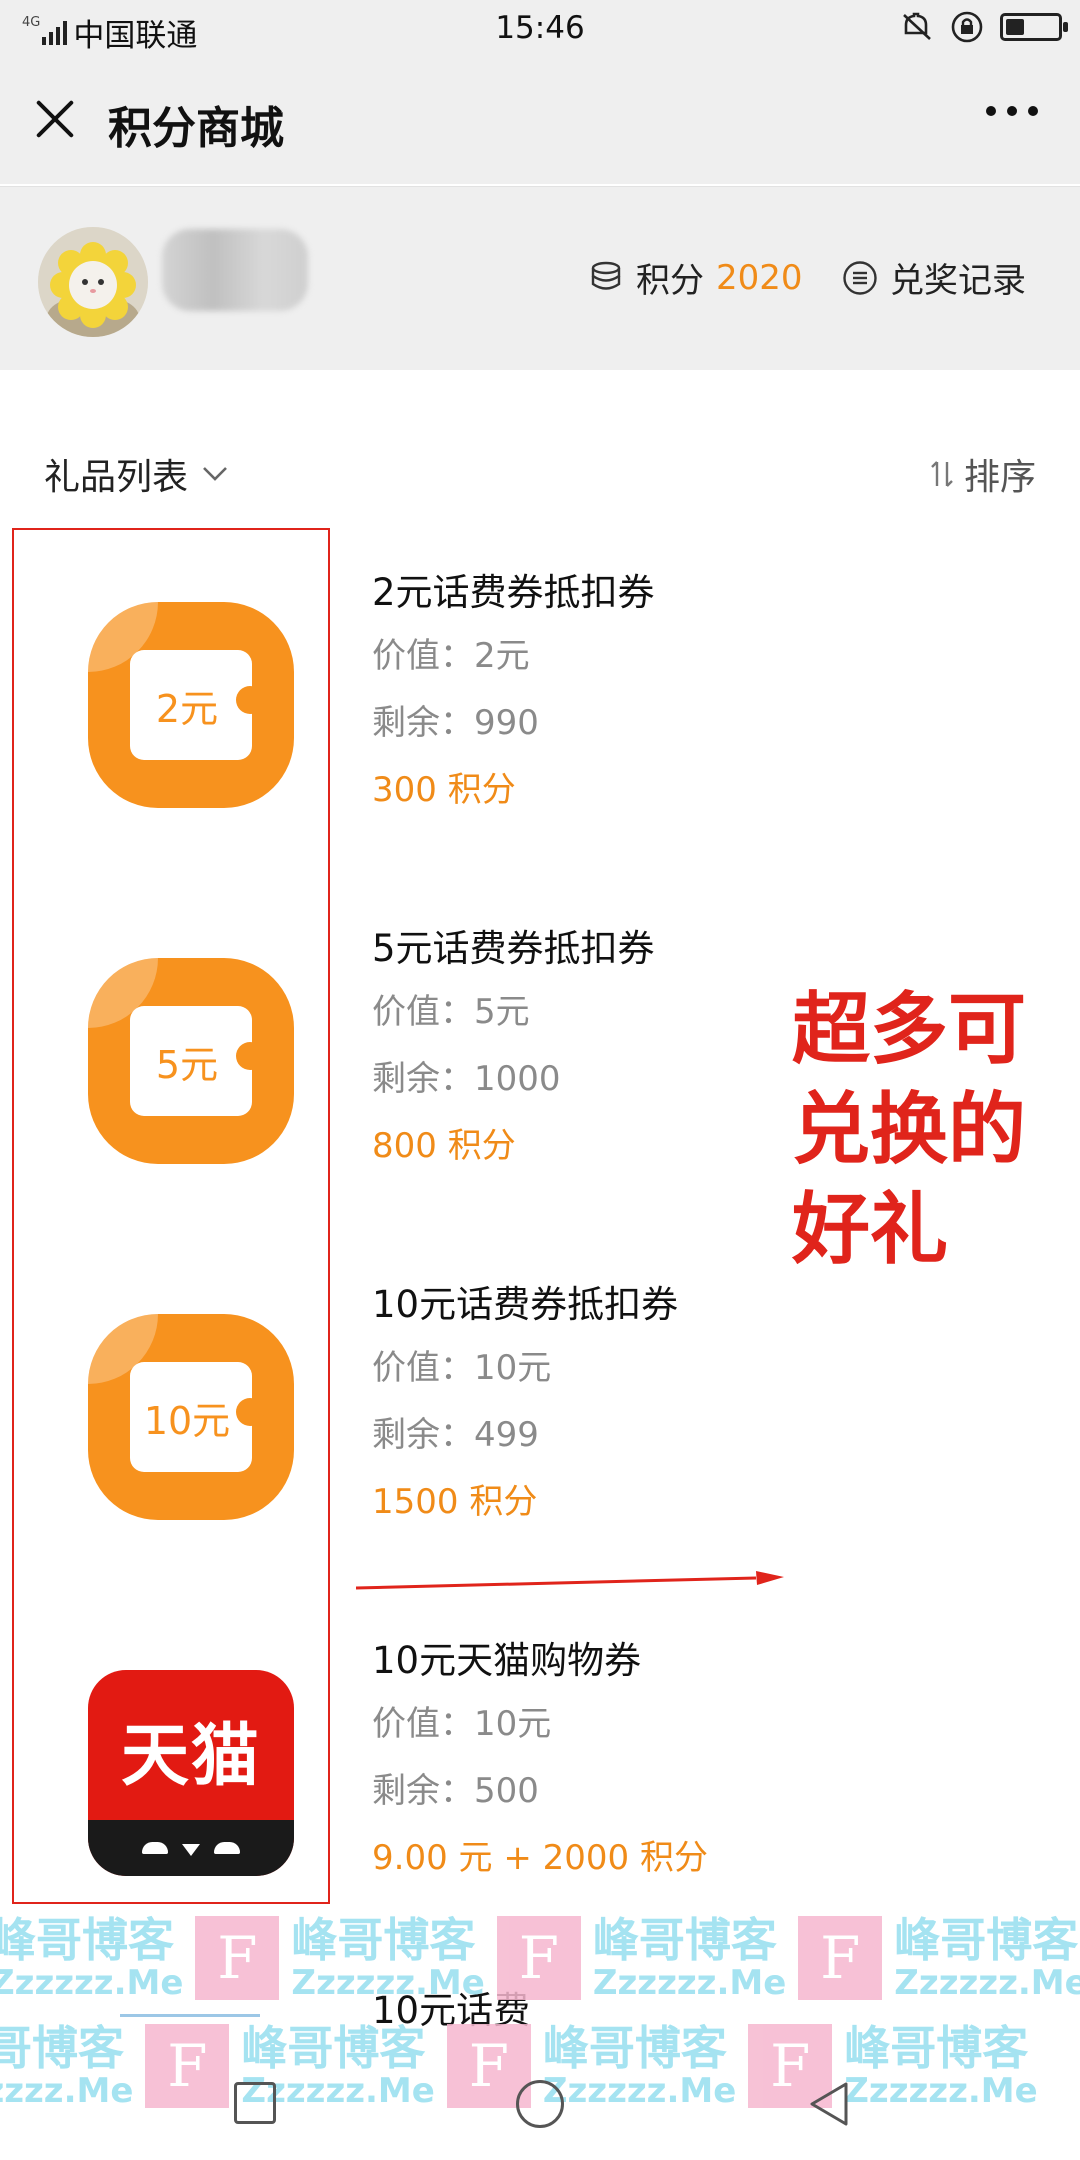 The height and width of the screenshot is (2160, 1080). What do you see at coordinates (942, 474) in the screenshot?
I see `sort-icon` at bounding box center [942, 474].